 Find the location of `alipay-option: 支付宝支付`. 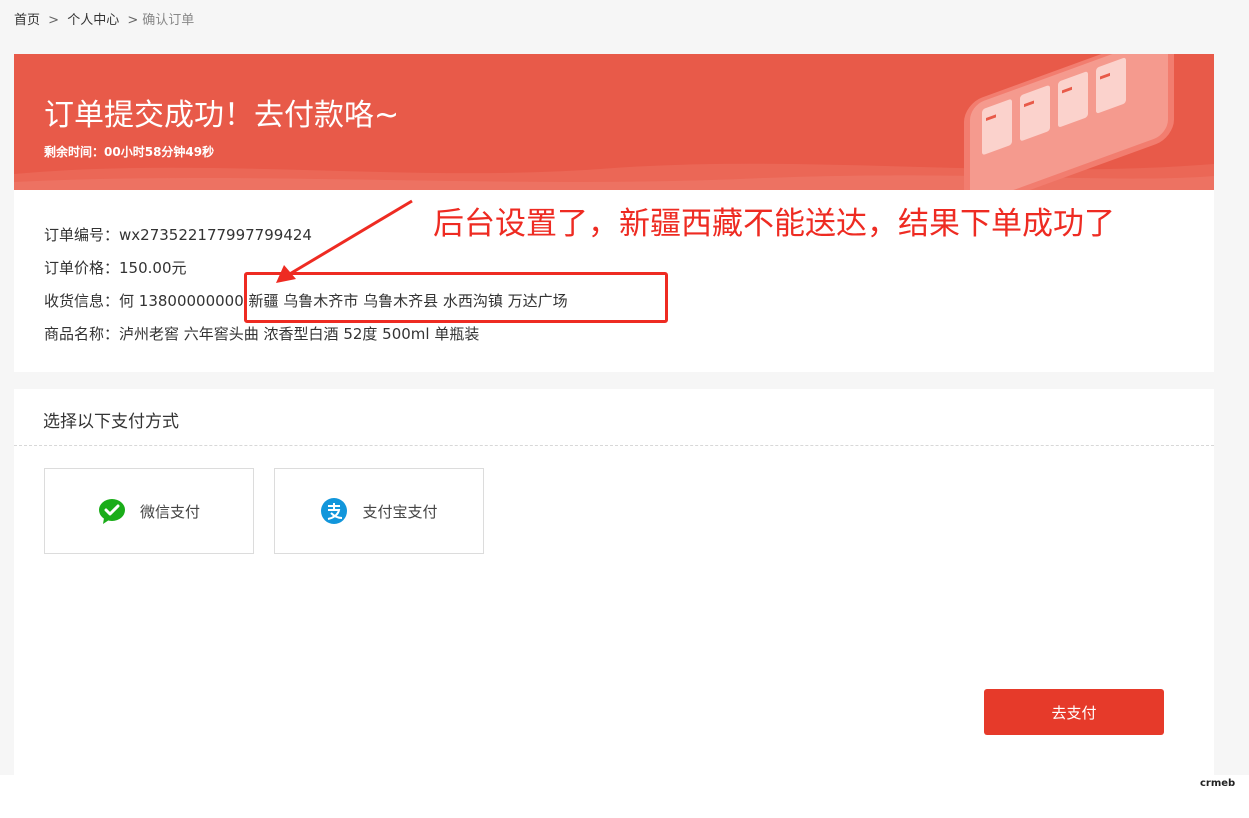

alipay-option: 支付宝支付 is located at coordinates (379, 511).